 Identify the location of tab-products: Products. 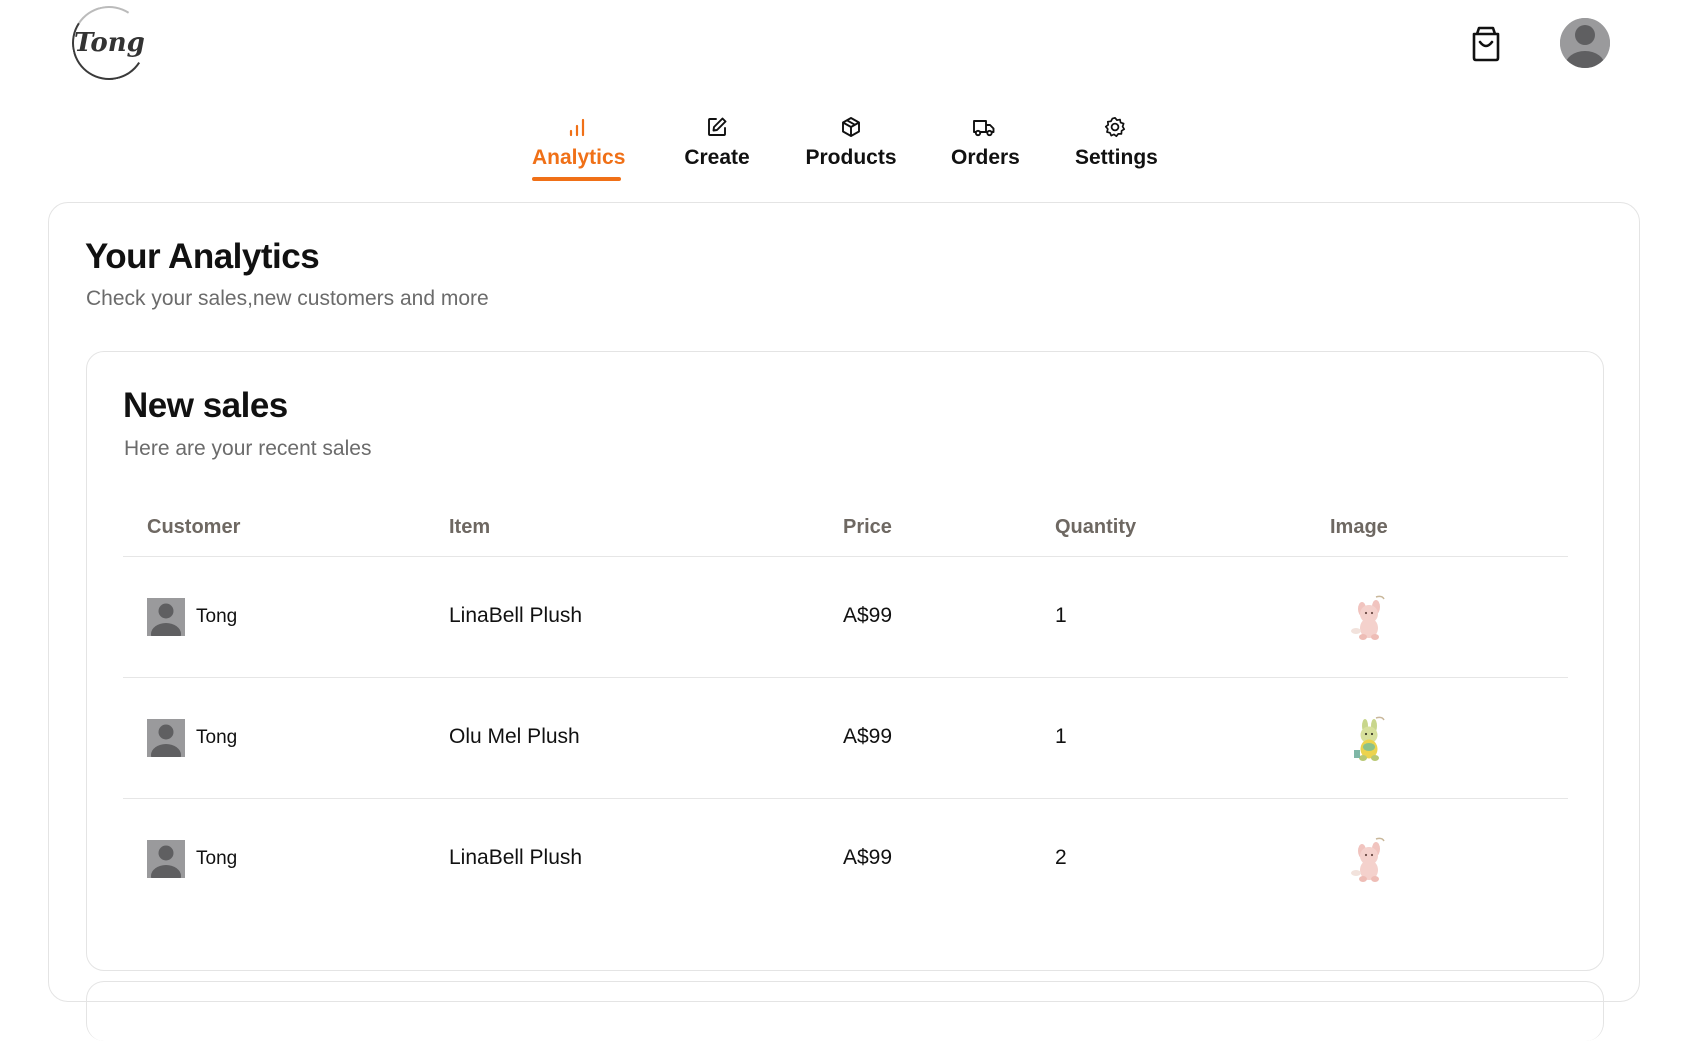
(851, 148).